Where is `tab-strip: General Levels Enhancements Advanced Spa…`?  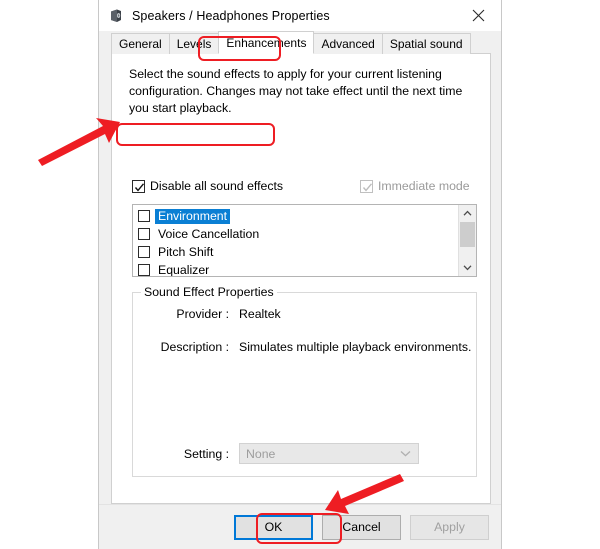 tab-strip: General Levels Enhancements Advanced Spa… is located at coordinates (301, 42).